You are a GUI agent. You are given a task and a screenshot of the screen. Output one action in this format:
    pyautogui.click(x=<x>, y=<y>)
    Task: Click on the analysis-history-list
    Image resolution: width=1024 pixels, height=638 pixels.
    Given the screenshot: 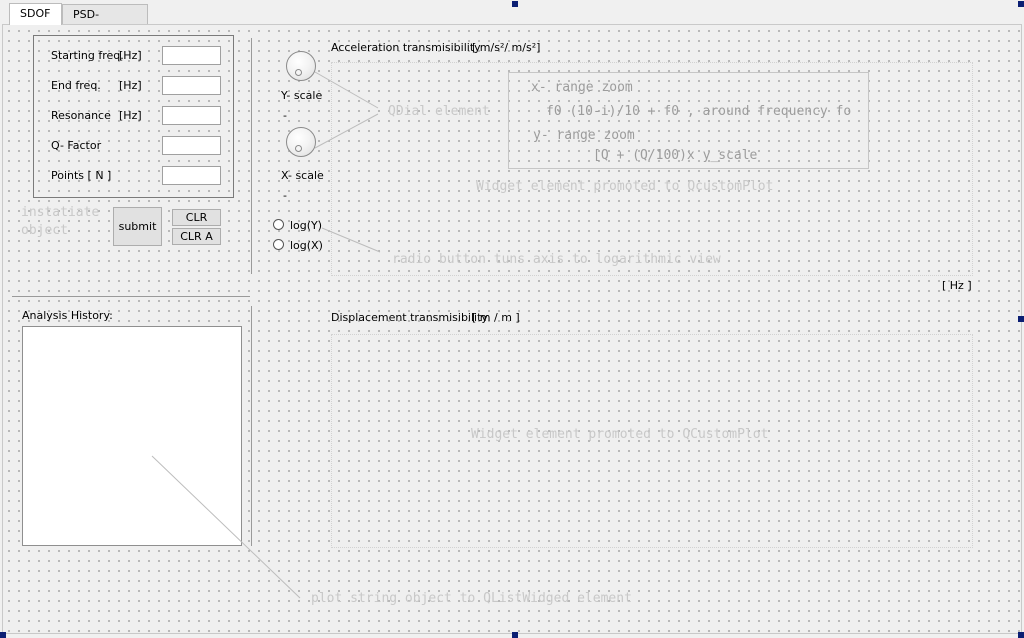 What is the action you would take?
    pyautogui.click(x=132, y=436)
    